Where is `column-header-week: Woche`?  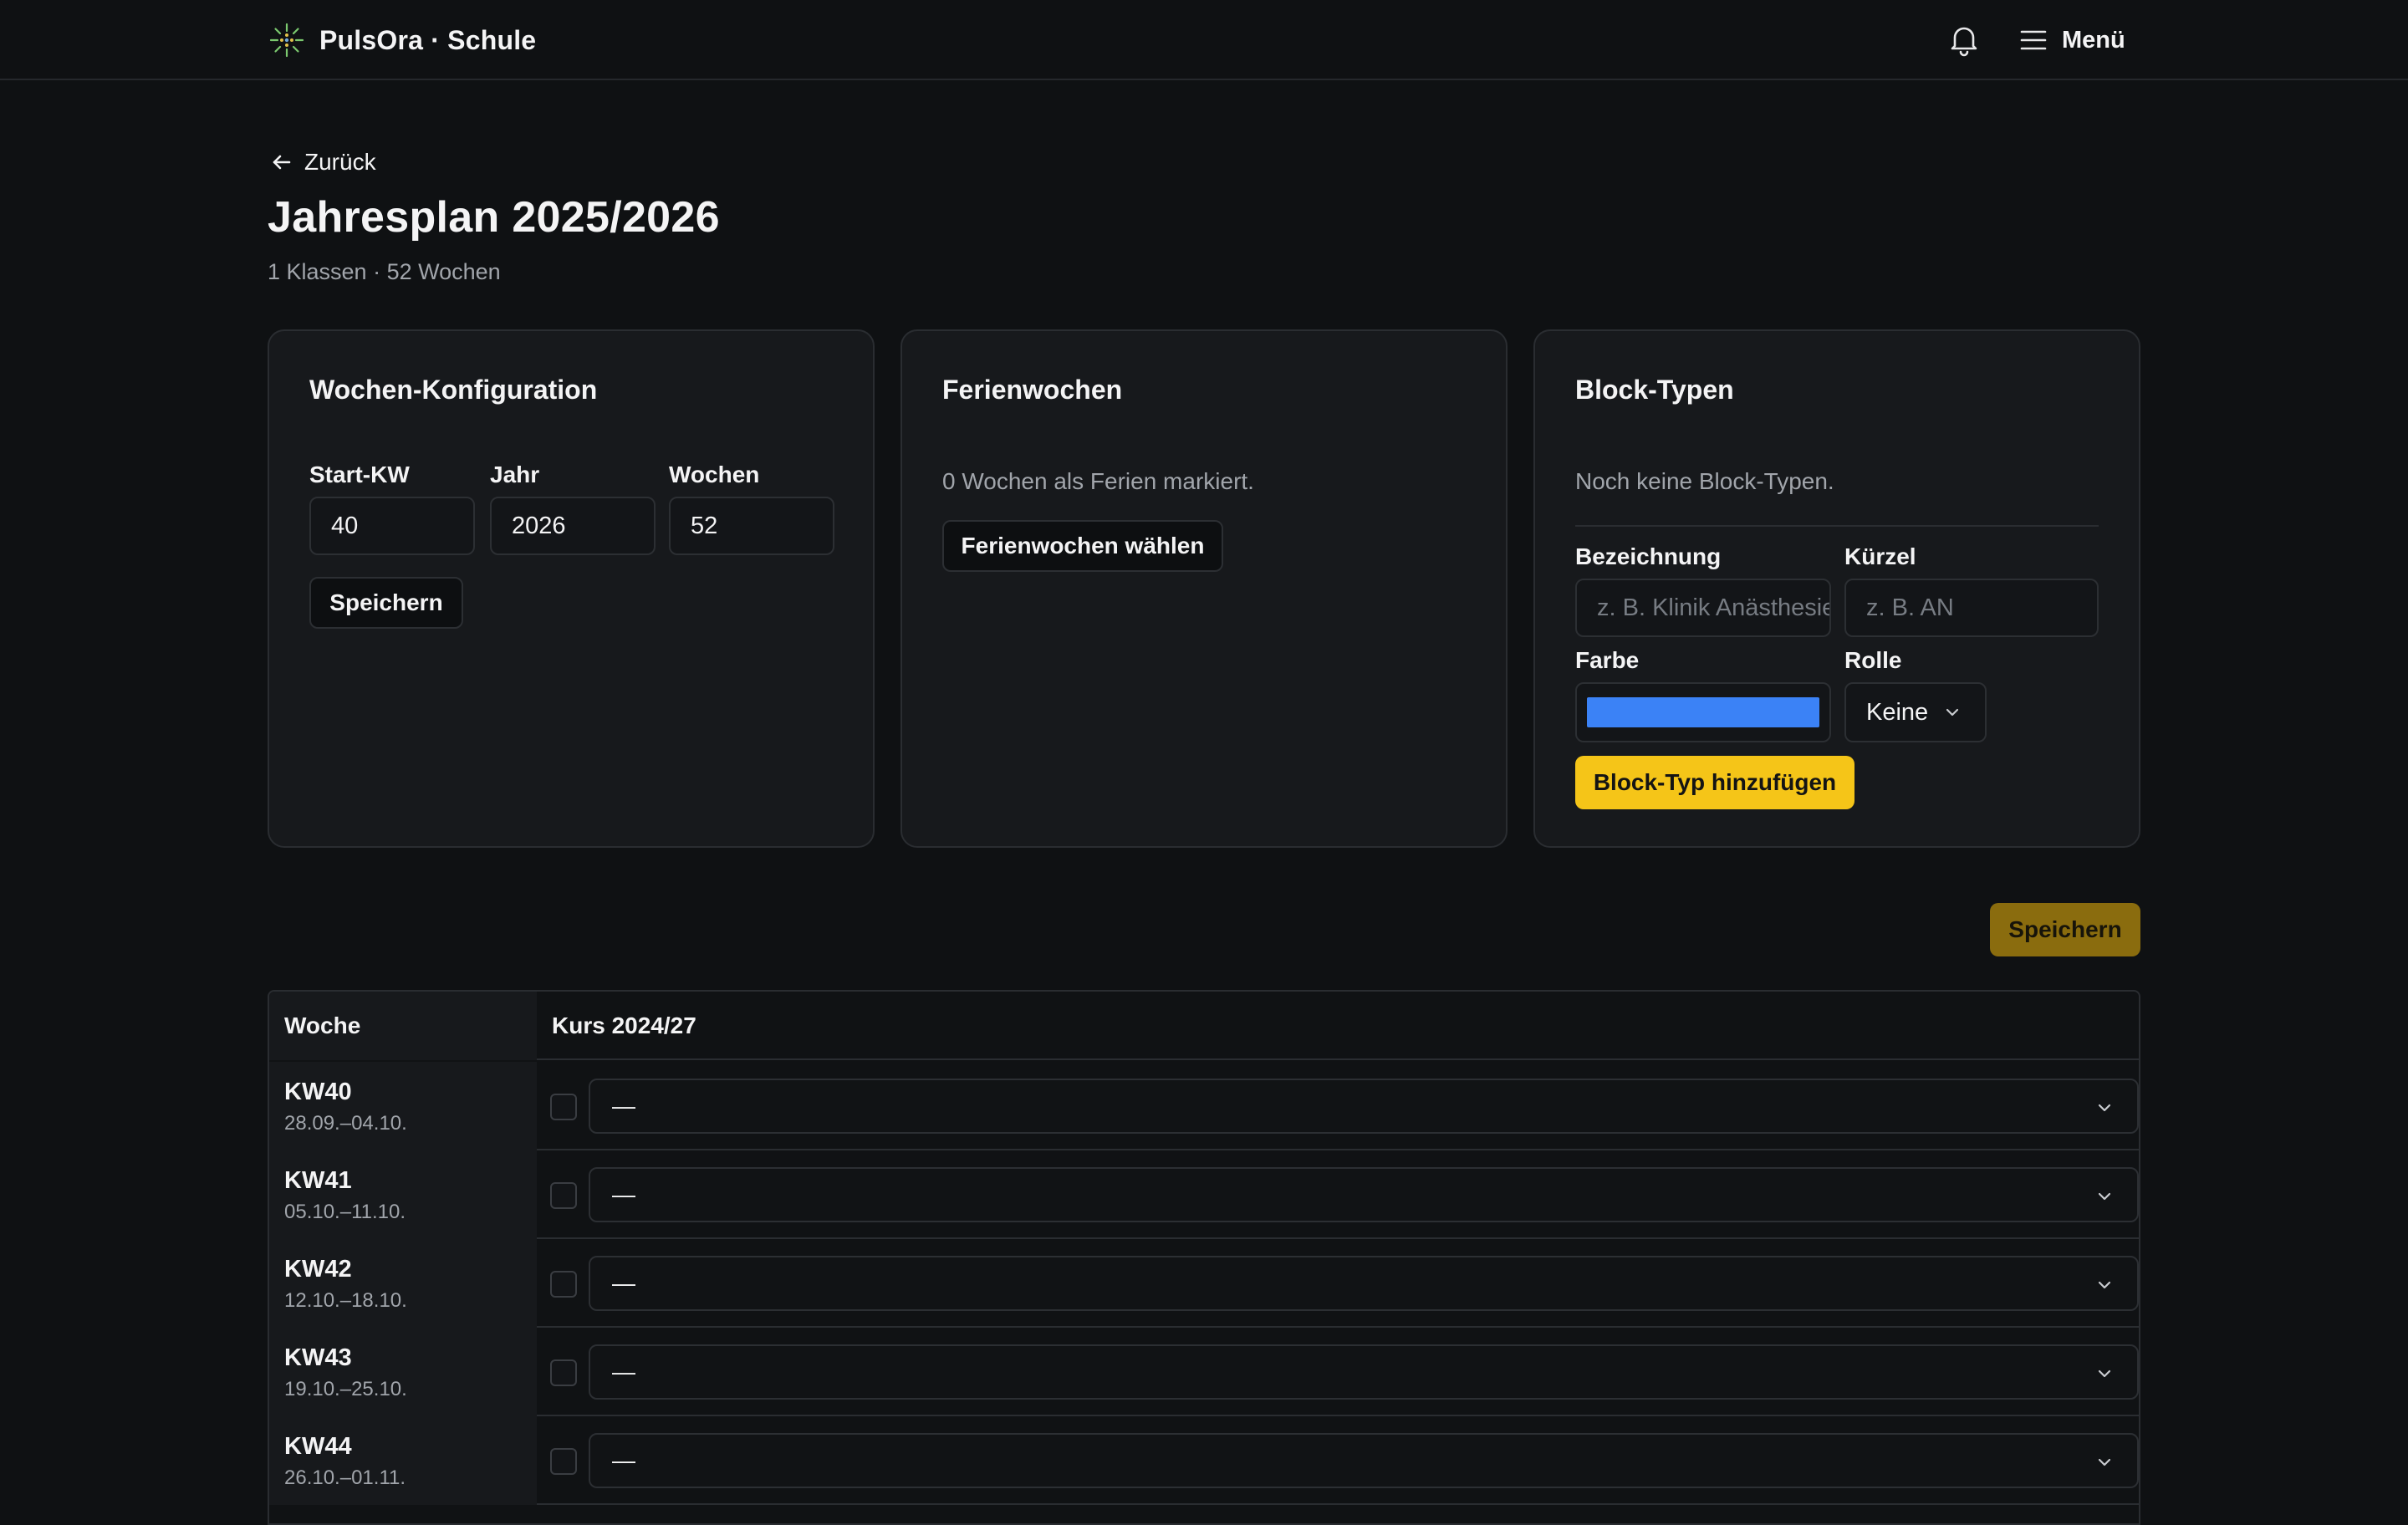
column-header-week: Woche is located at coordinates (403, 1026).